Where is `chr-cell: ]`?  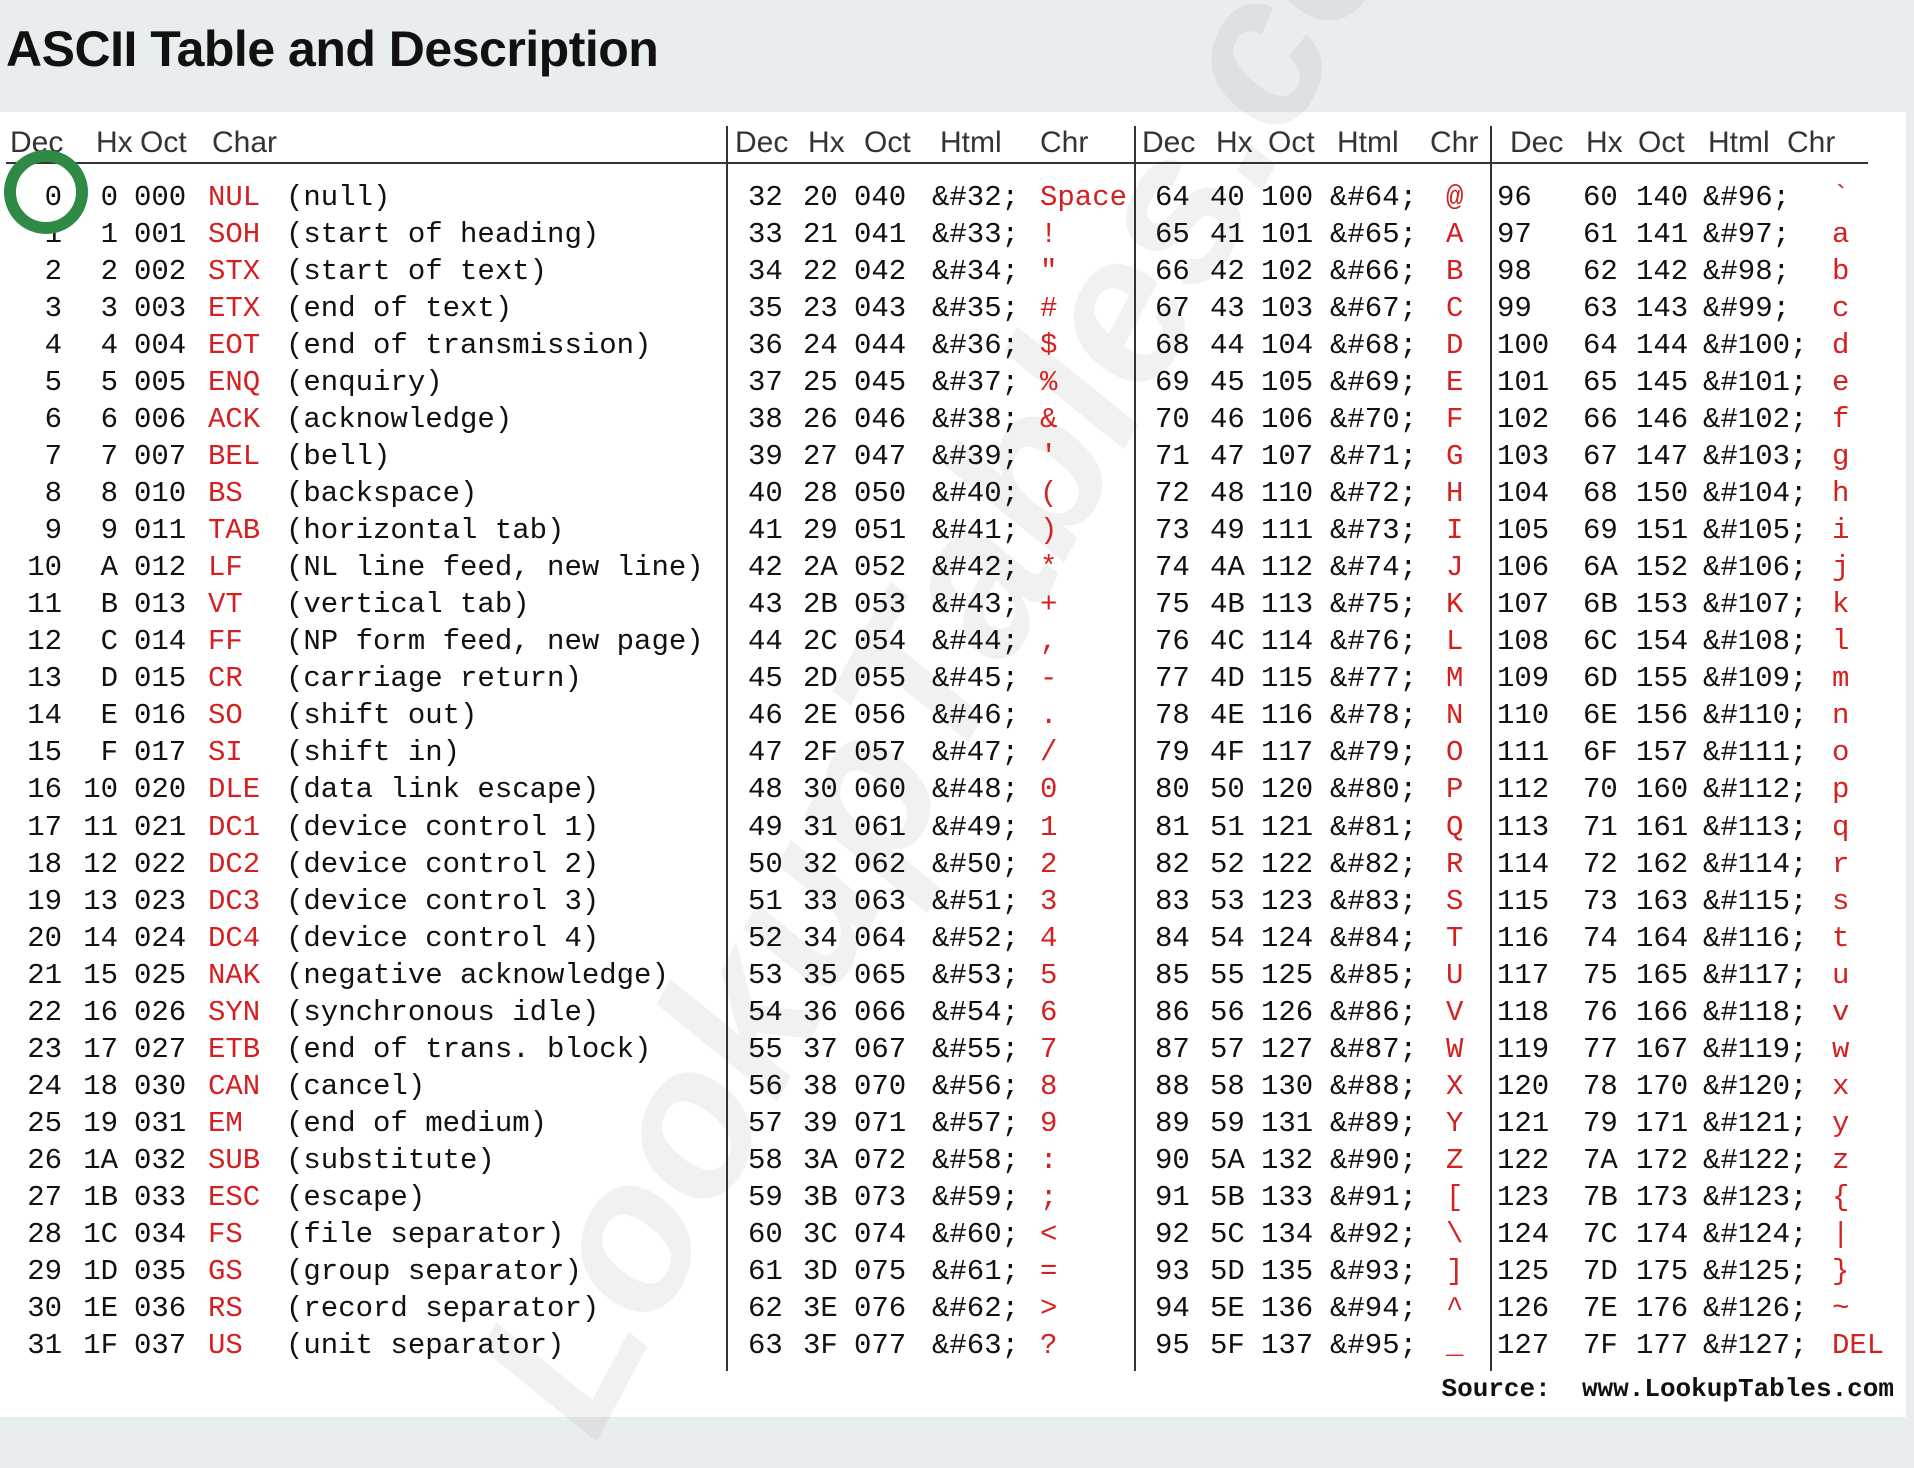
chr-cell: ] is located at coordinates (1455, 1271).